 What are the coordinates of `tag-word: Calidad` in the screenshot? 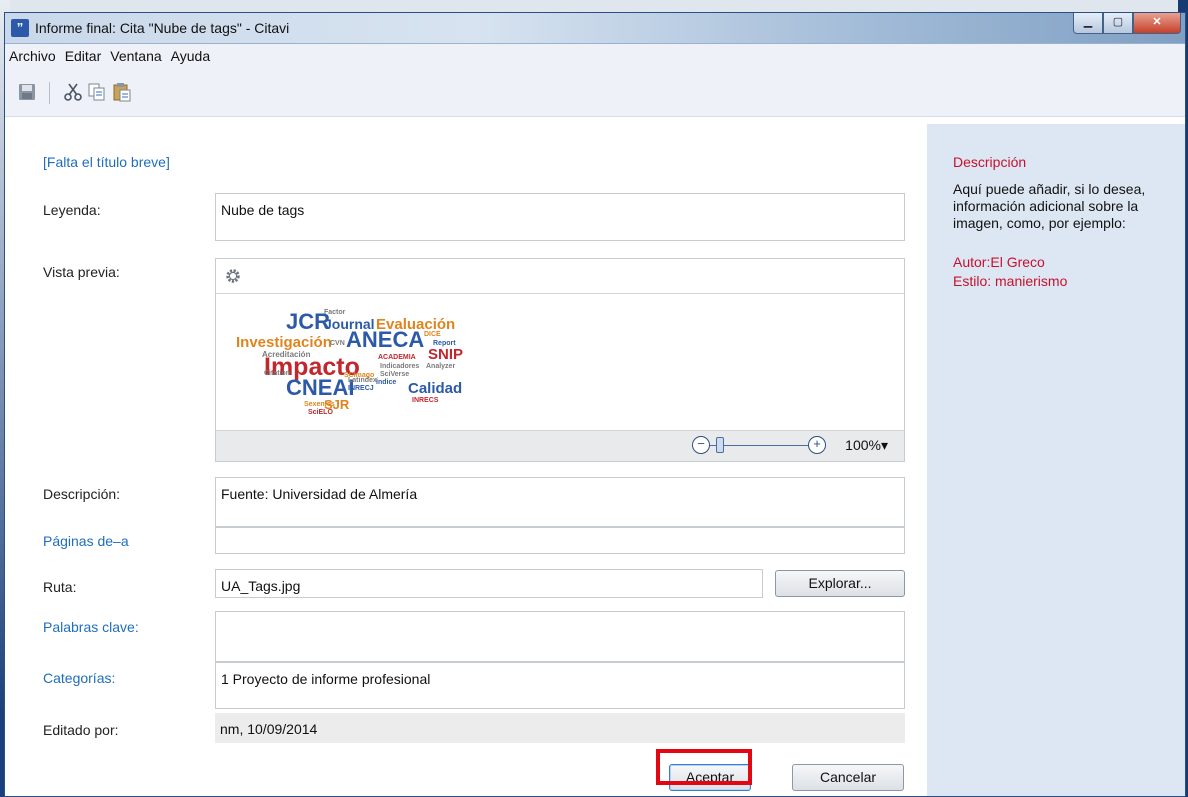 It's located at (435, 388).